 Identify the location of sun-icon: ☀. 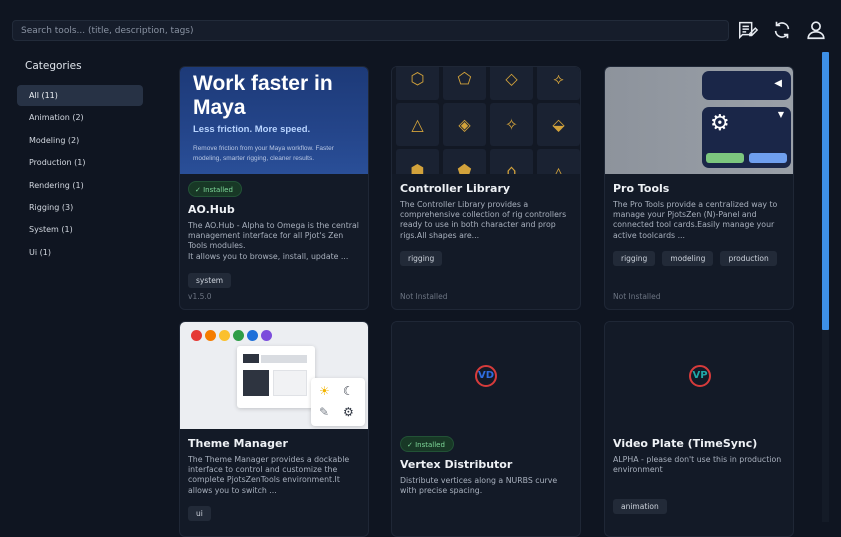
(324, 391).